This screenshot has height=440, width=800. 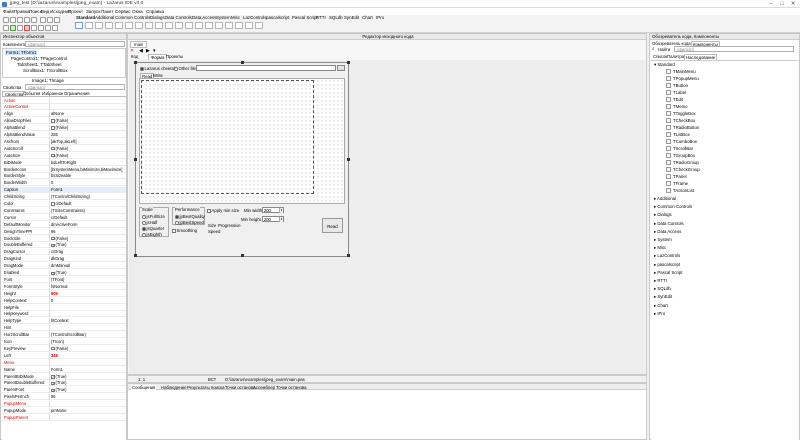 What do you see at coordinates (135, 62) in the screenshot?
I see `resize-handle-tl` at bounding box center [135, 62].